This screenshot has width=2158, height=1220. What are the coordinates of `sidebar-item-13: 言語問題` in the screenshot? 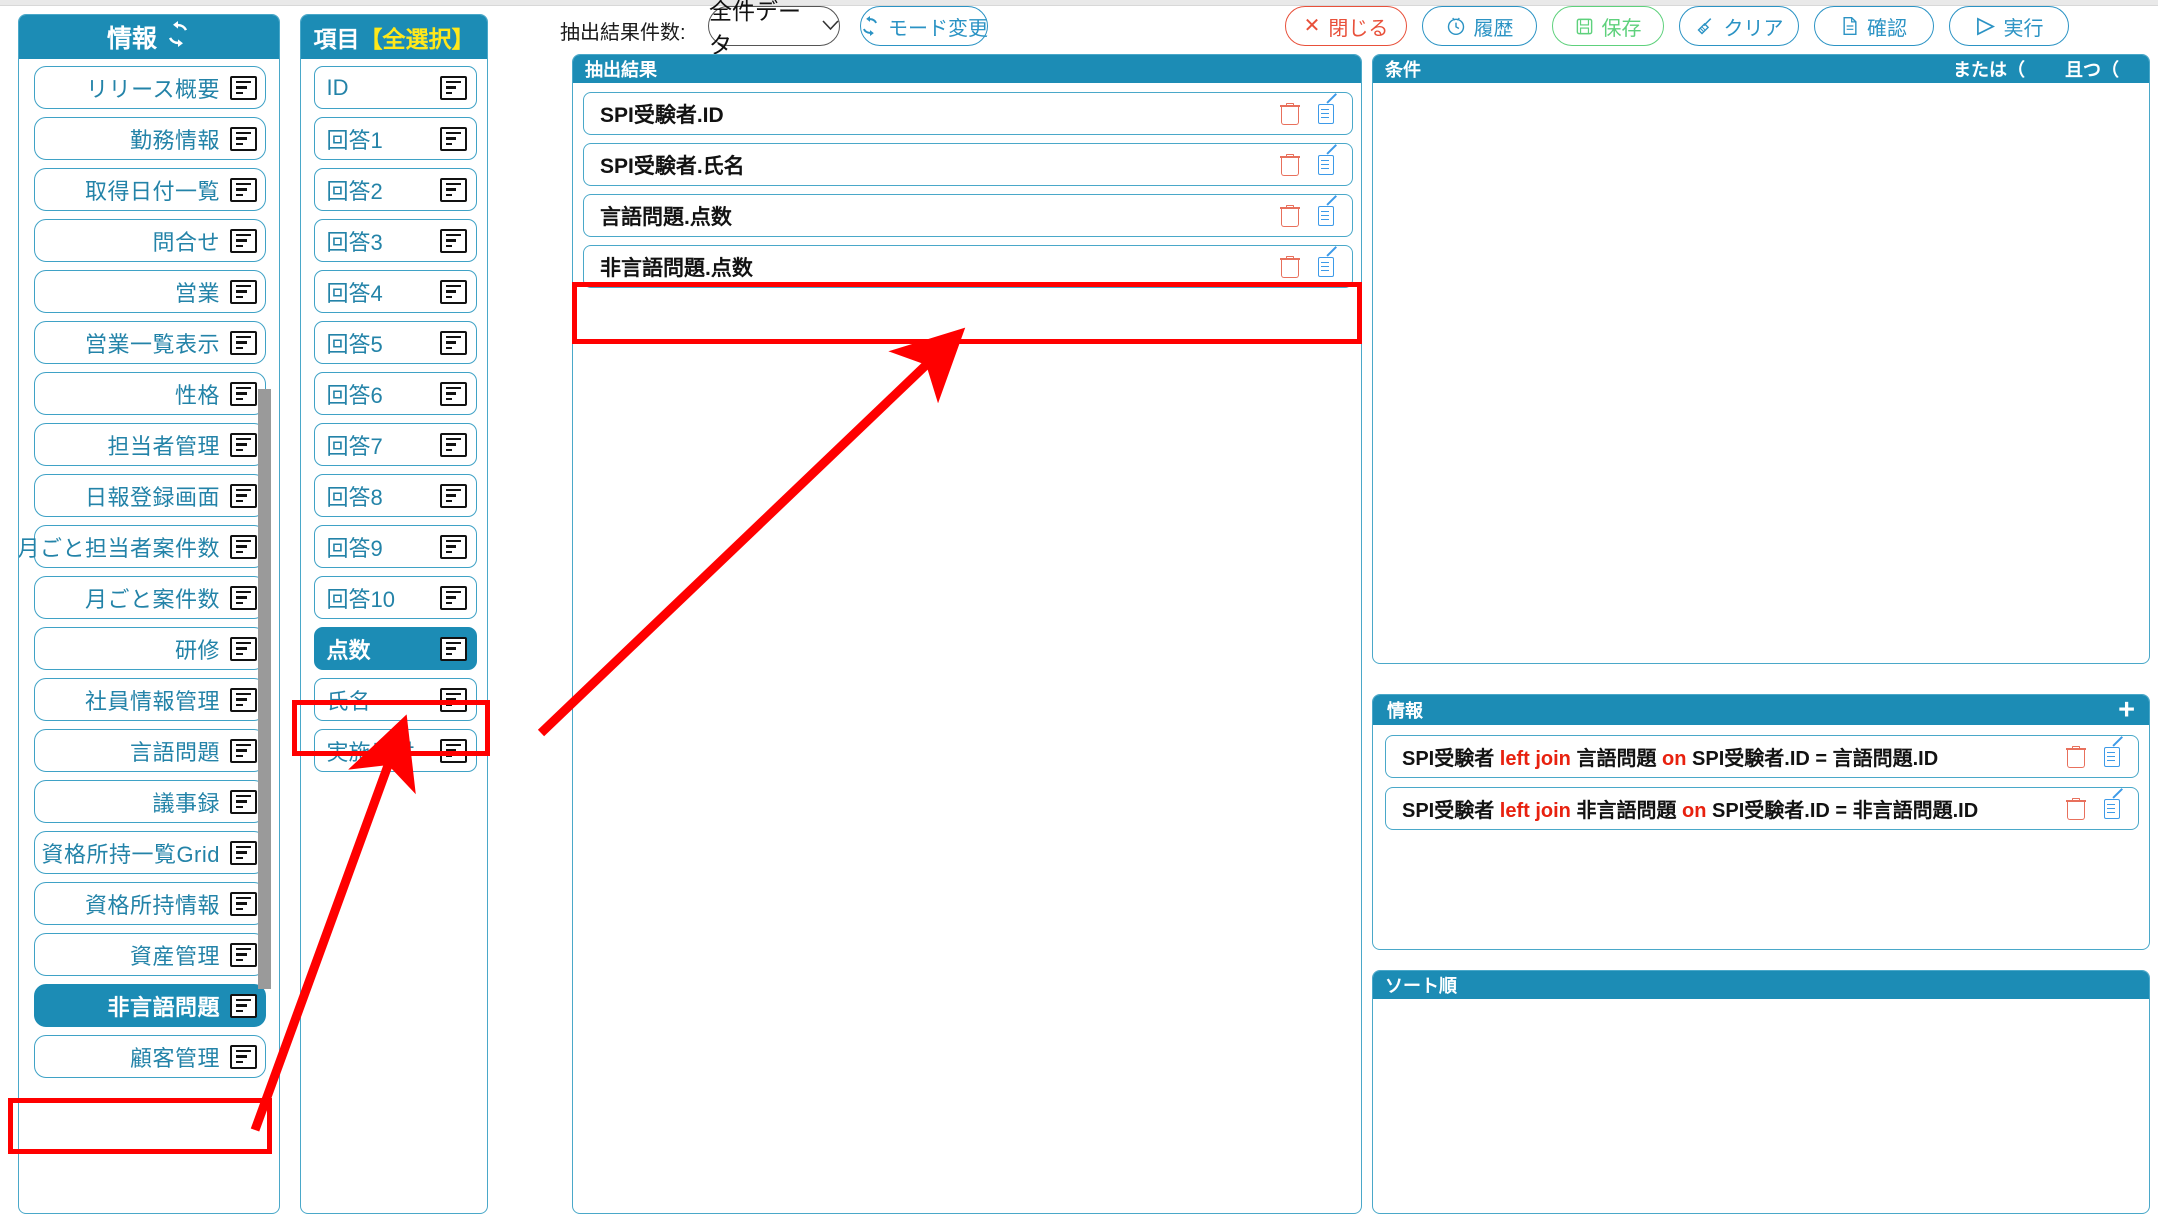 It's located at (150, 750).